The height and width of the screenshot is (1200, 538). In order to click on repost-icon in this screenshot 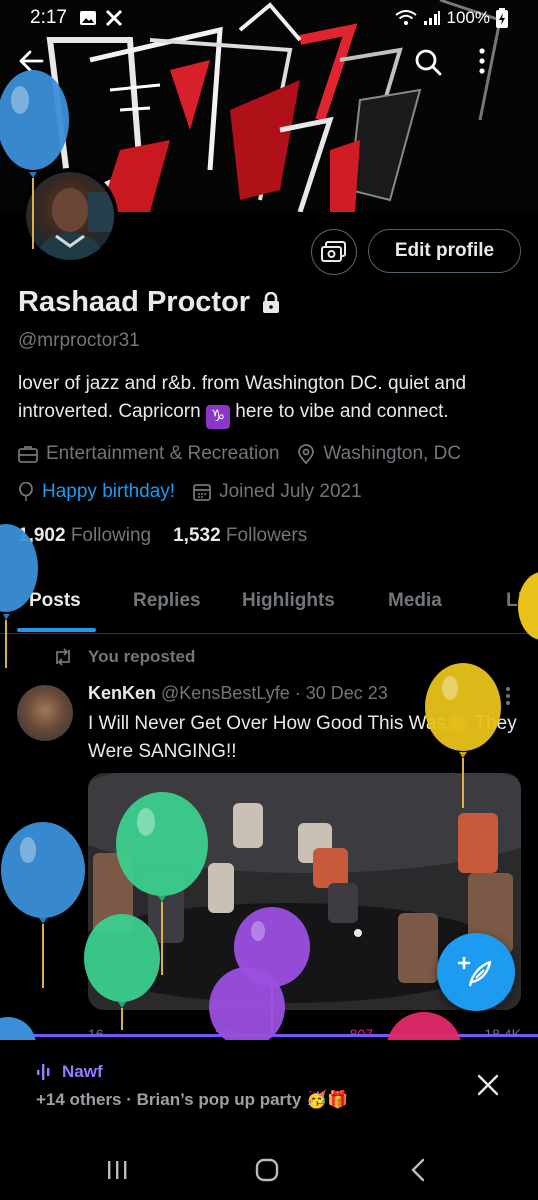, I will do `click(63, 657)`.